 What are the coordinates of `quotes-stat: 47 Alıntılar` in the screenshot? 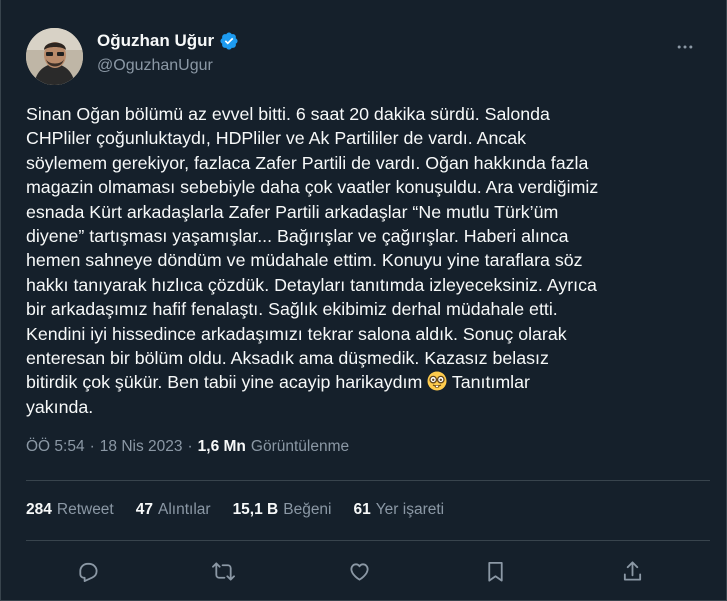 It's located at (173, 510).